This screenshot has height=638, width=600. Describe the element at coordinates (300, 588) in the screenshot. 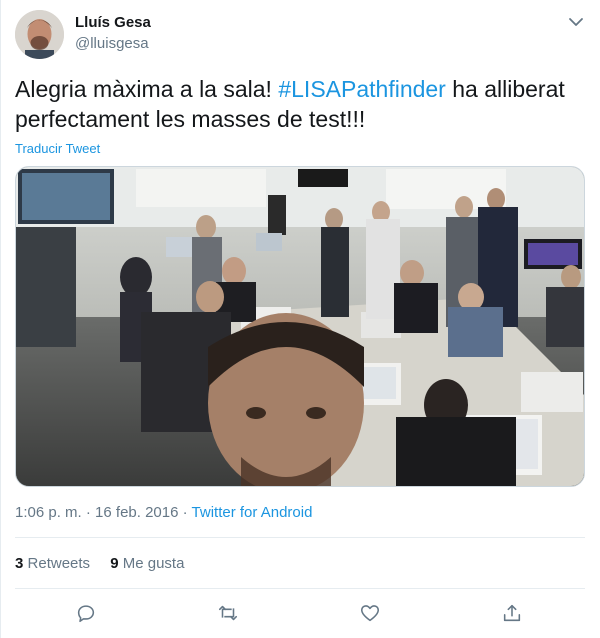

I see `divider-bottom` at that location.